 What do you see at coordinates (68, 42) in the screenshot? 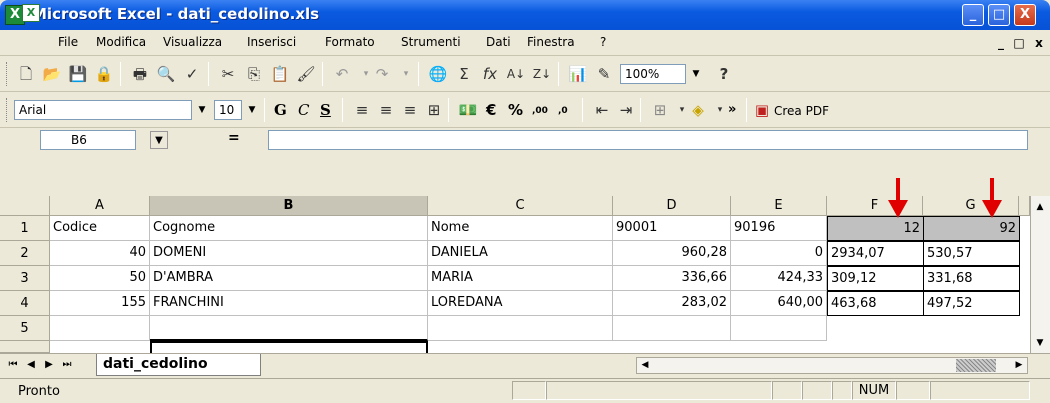
I see `menu-file: File` at bounding box center [68, 42].